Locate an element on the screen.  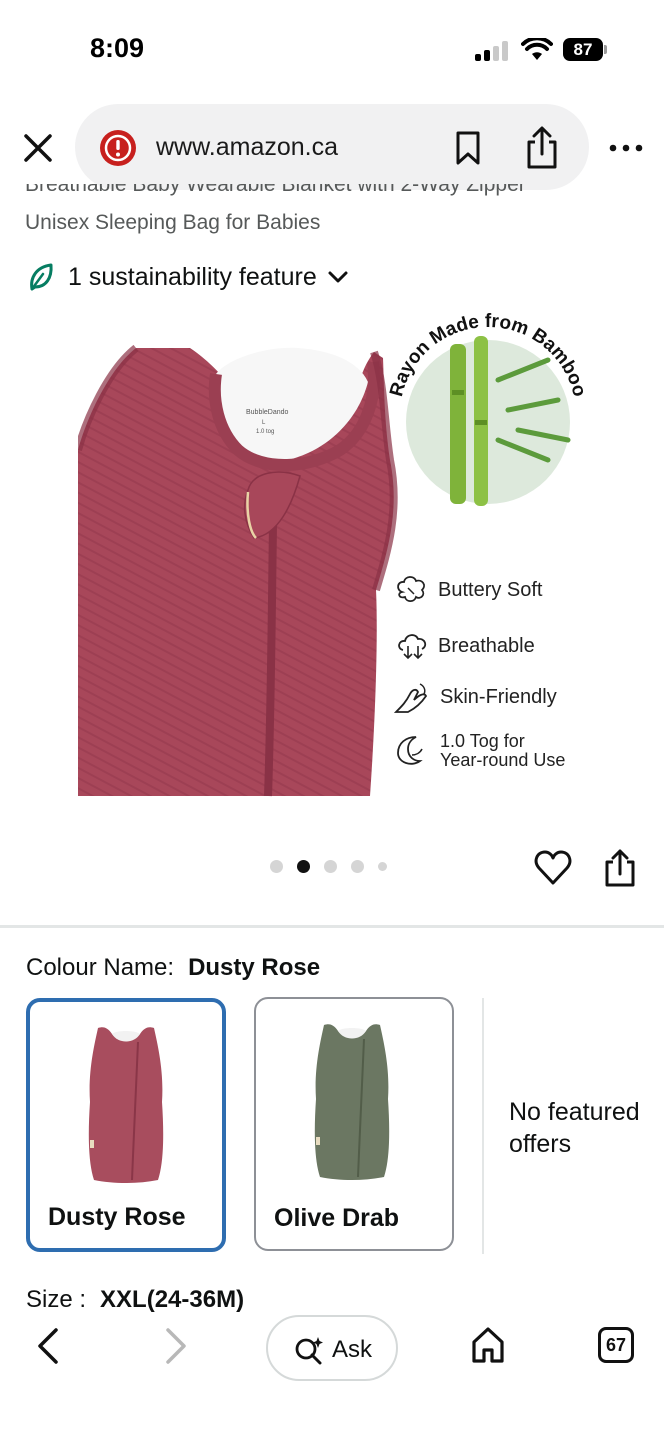
colour-selected-value: Dusty Rose is located at coordinates (254, 967).